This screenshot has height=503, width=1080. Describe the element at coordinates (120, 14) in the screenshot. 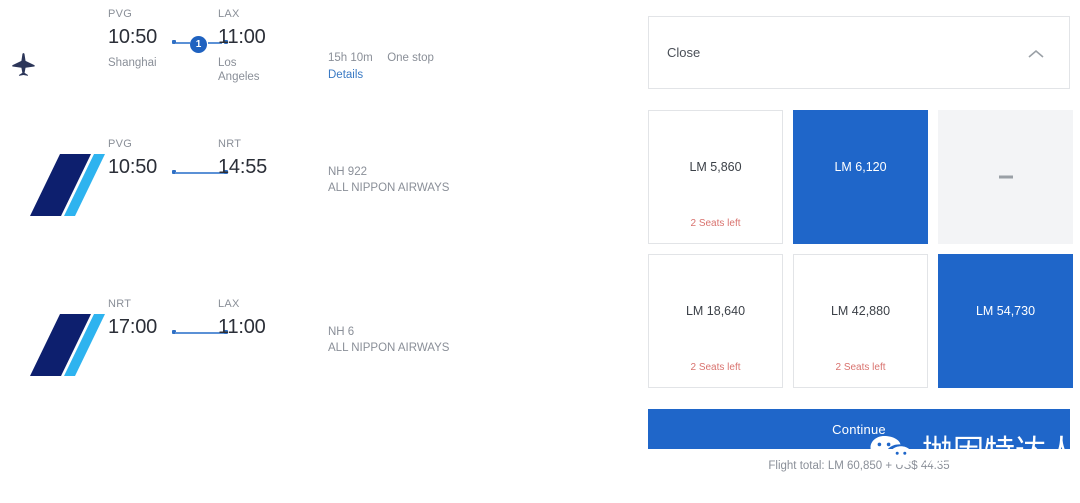

I see `departure-airport-code: PVG` at that location.